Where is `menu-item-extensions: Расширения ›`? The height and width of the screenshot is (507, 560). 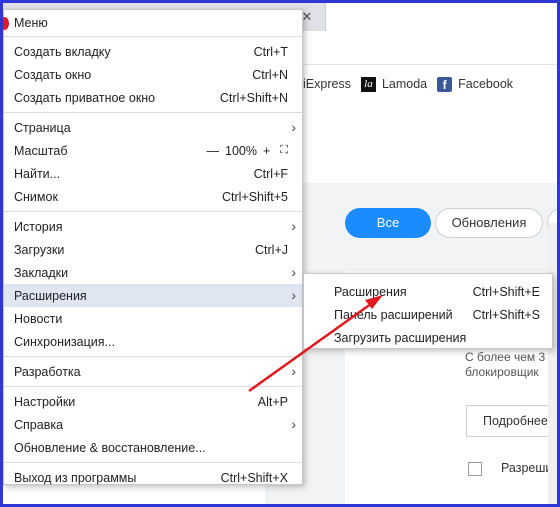 menu-item-extensions: Расширения › is located at coordinates (153, 295).